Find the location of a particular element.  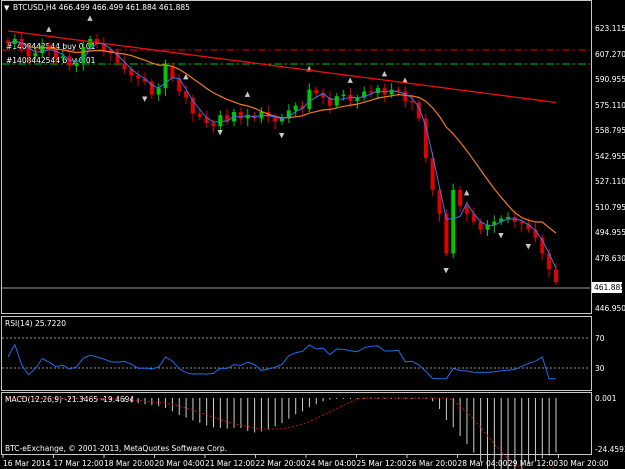

time-label: 28 Mar 04:00 is located at coordinates (483, 463).